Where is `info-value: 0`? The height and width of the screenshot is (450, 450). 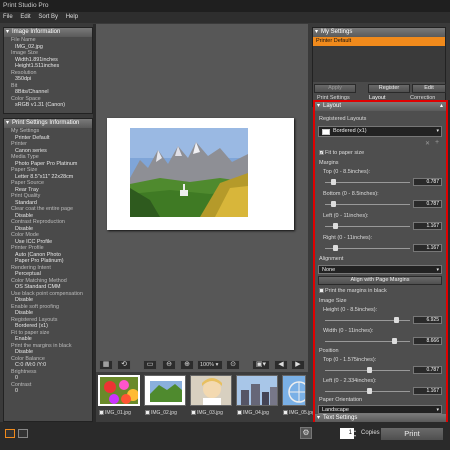
info-value: 0 is located at coordinates (16, 391).